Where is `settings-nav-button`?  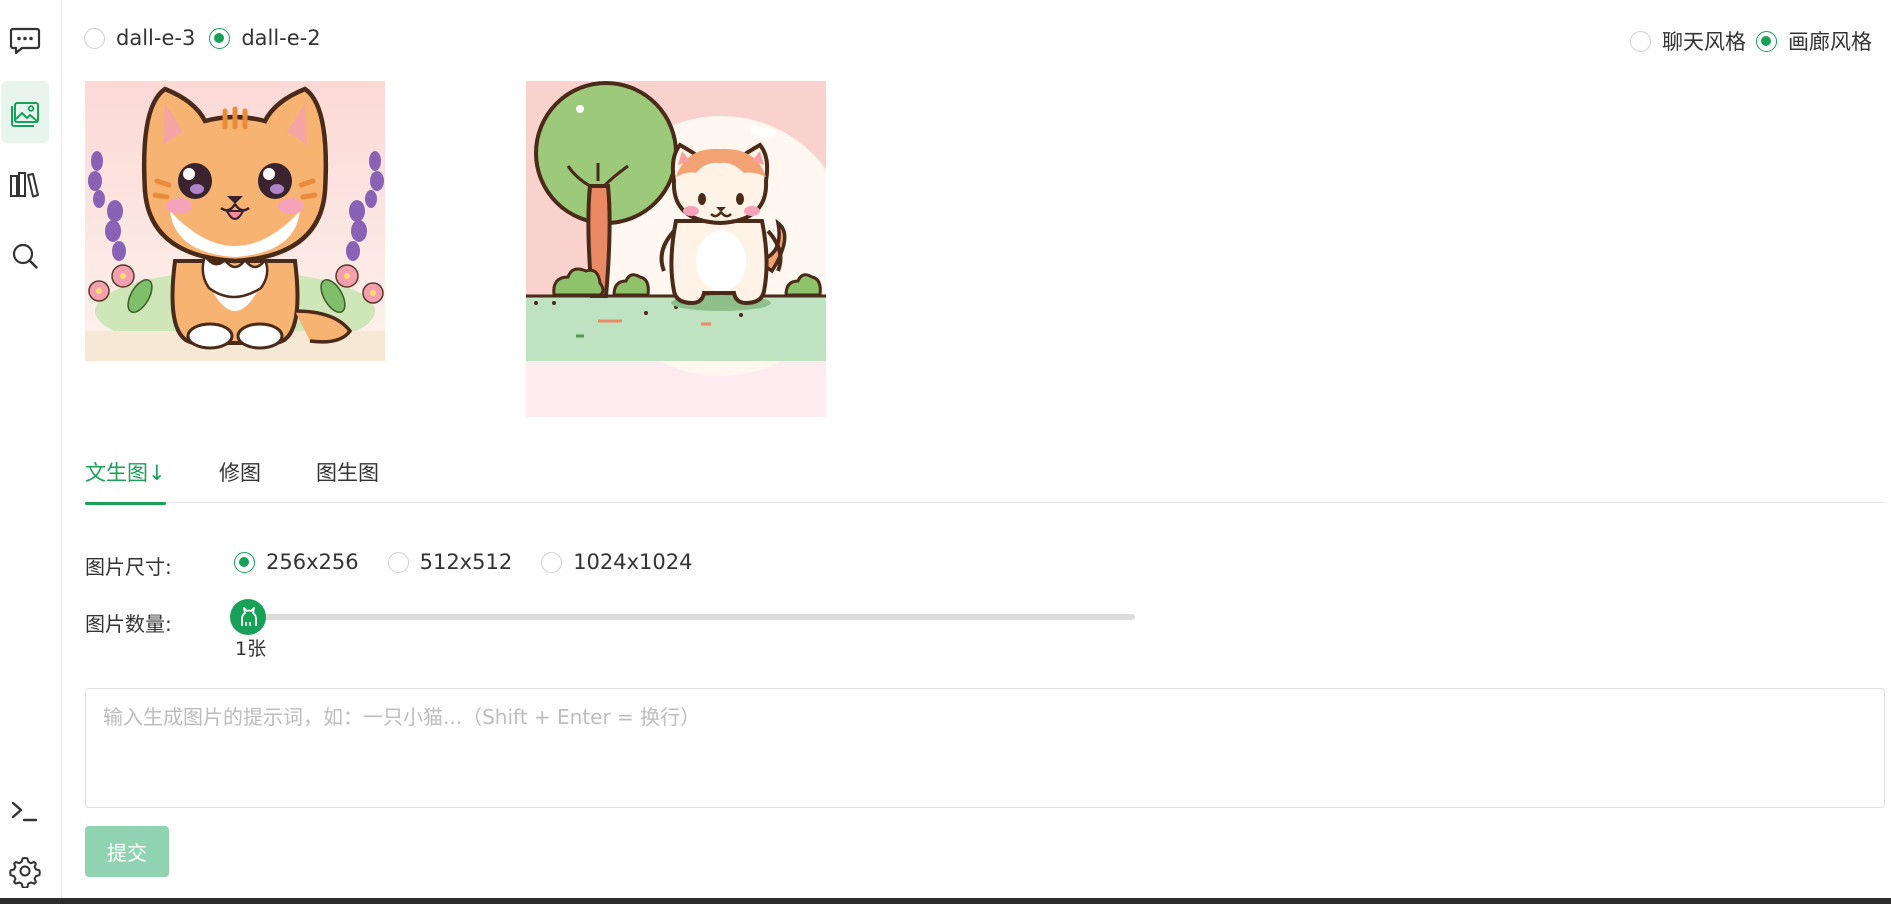
settings-nav-button is located at coordinates (25, 871).